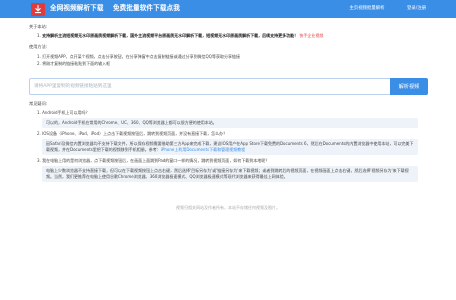 The width and height of the screenshot is (456, 300). Describe the element at coordinates (311, 36) in the screenshot. I see `about-item-highlight: 快手企业视频` at that location.